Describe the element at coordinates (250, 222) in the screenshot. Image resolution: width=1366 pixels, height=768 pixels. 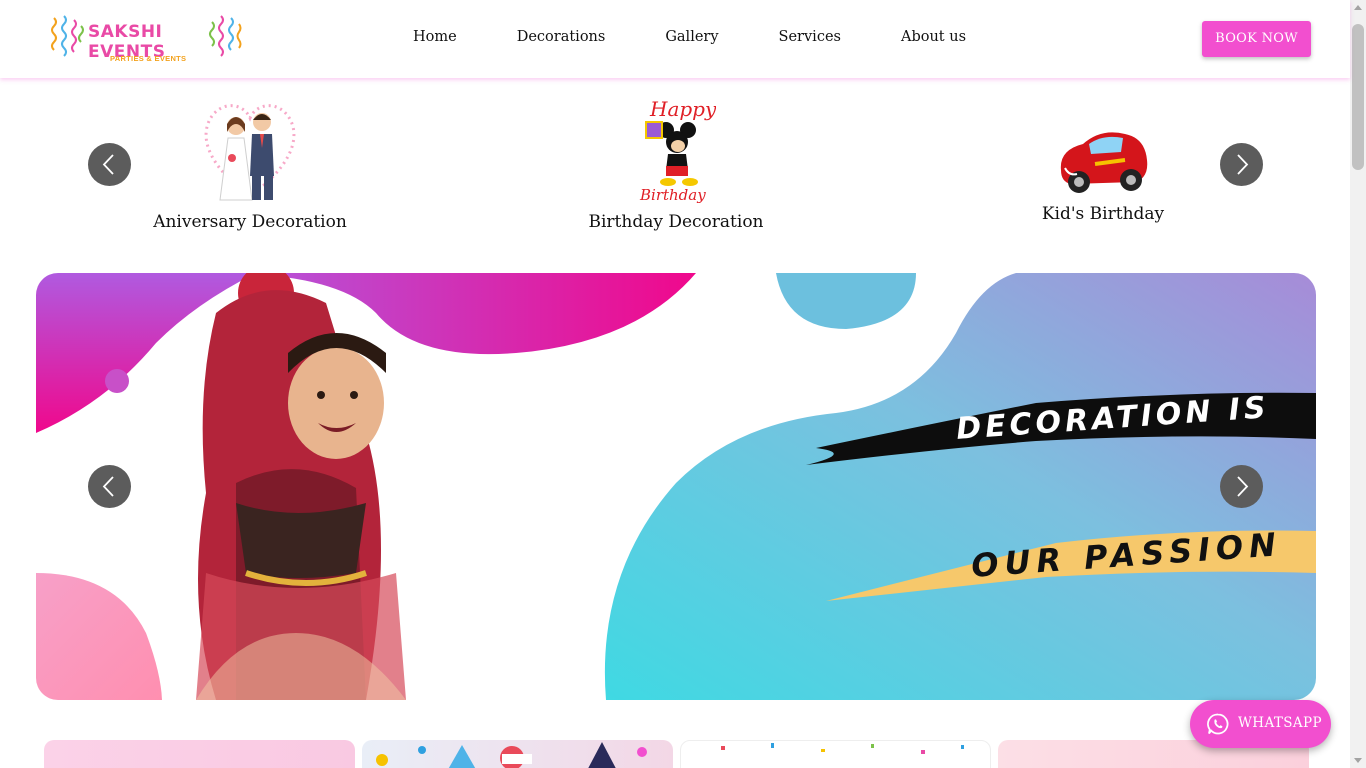
I see `category-label: Aniversary Decoration` at that location.